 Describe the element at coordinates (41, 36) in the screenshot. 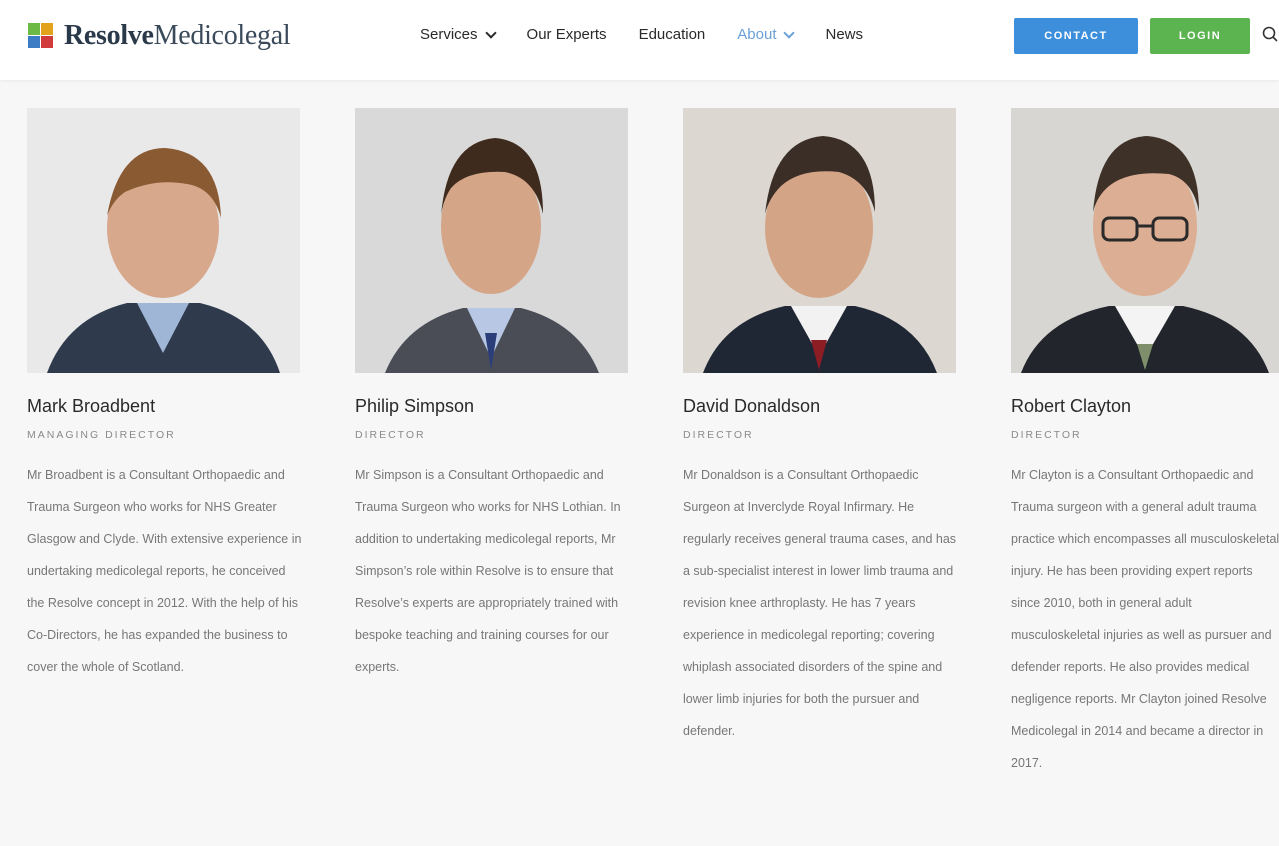

I see `logo-mark-icon` at that location.